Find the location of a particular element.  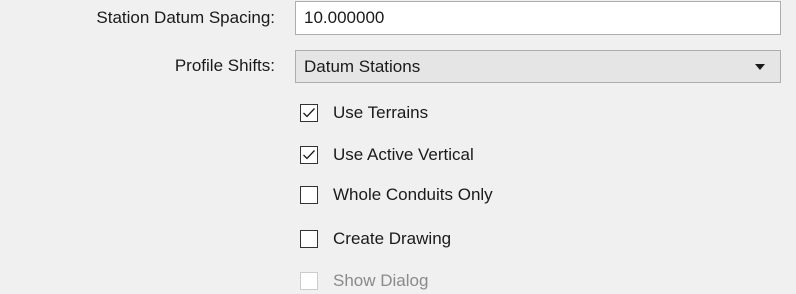

use-active-vertical-label: Use Active Vertical is located at coordinates (403, 154).